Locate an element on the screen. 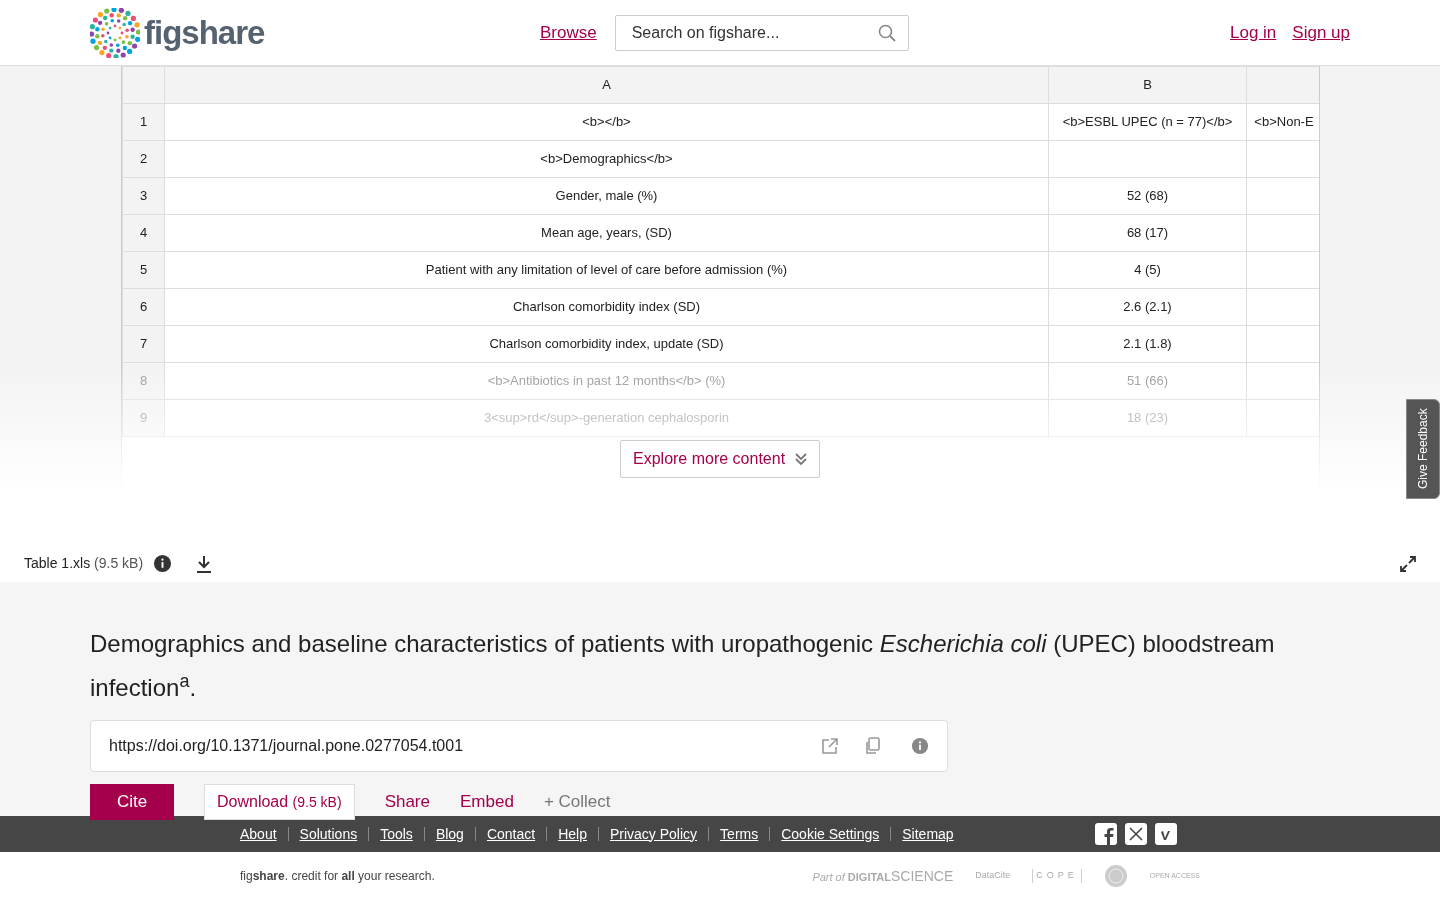 This screenshot has height=900, width=1440. table-cell: <b>ESBL UPEC (n = 77)</b> is located at coordinates (1147, 122).